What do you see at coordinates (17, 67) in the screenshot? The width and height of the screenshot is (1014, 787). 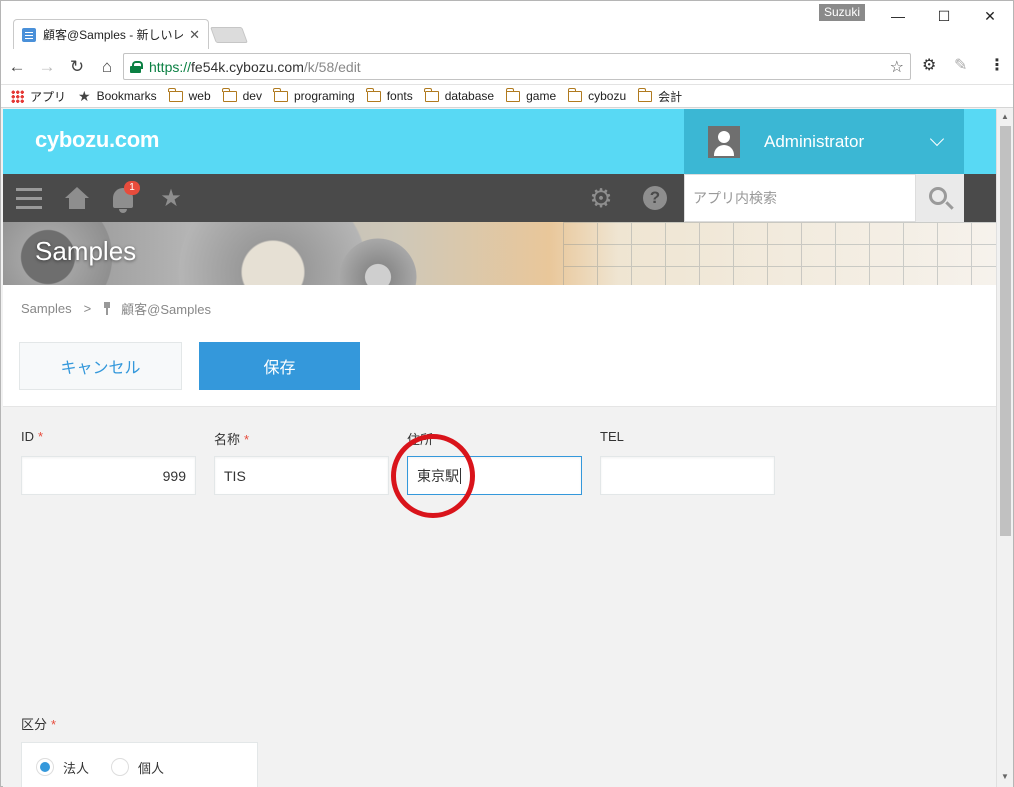 I see `back-icon: ←` at bounding box center [17, 67].